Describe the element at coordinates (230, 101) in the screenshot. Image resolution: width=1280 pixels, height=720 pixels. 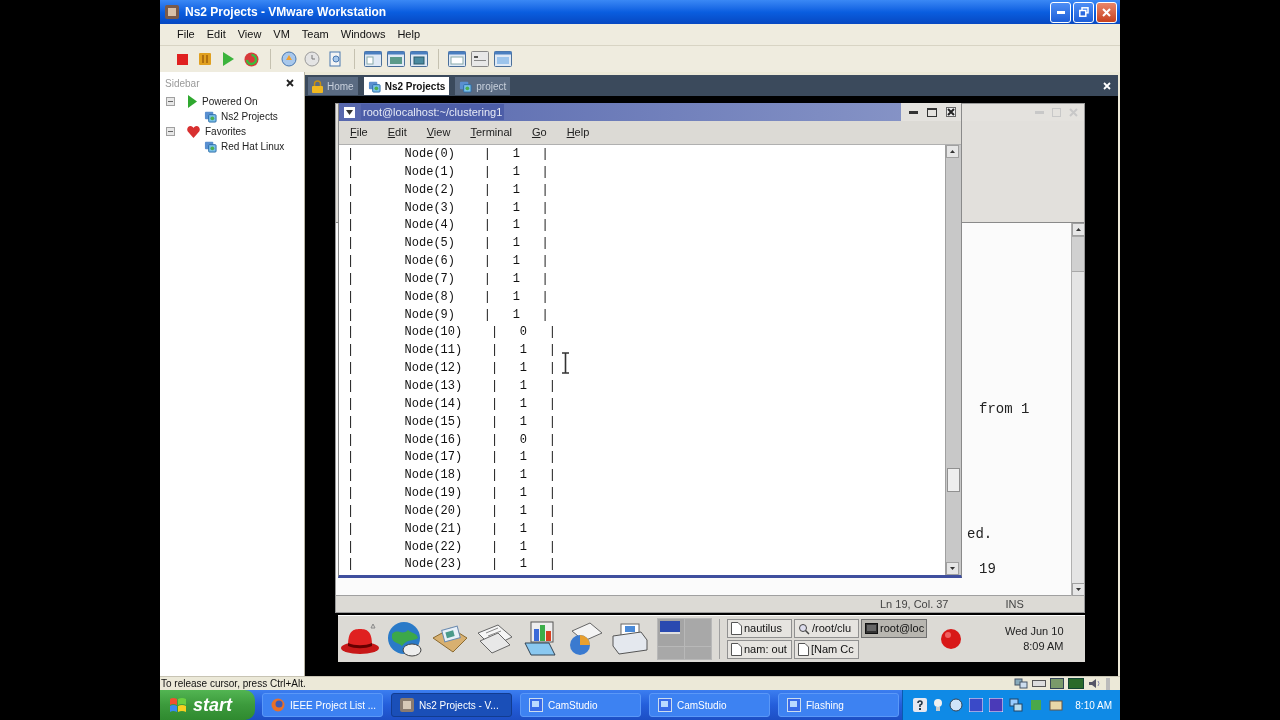
I see `tree-item: Powered On` at that location.